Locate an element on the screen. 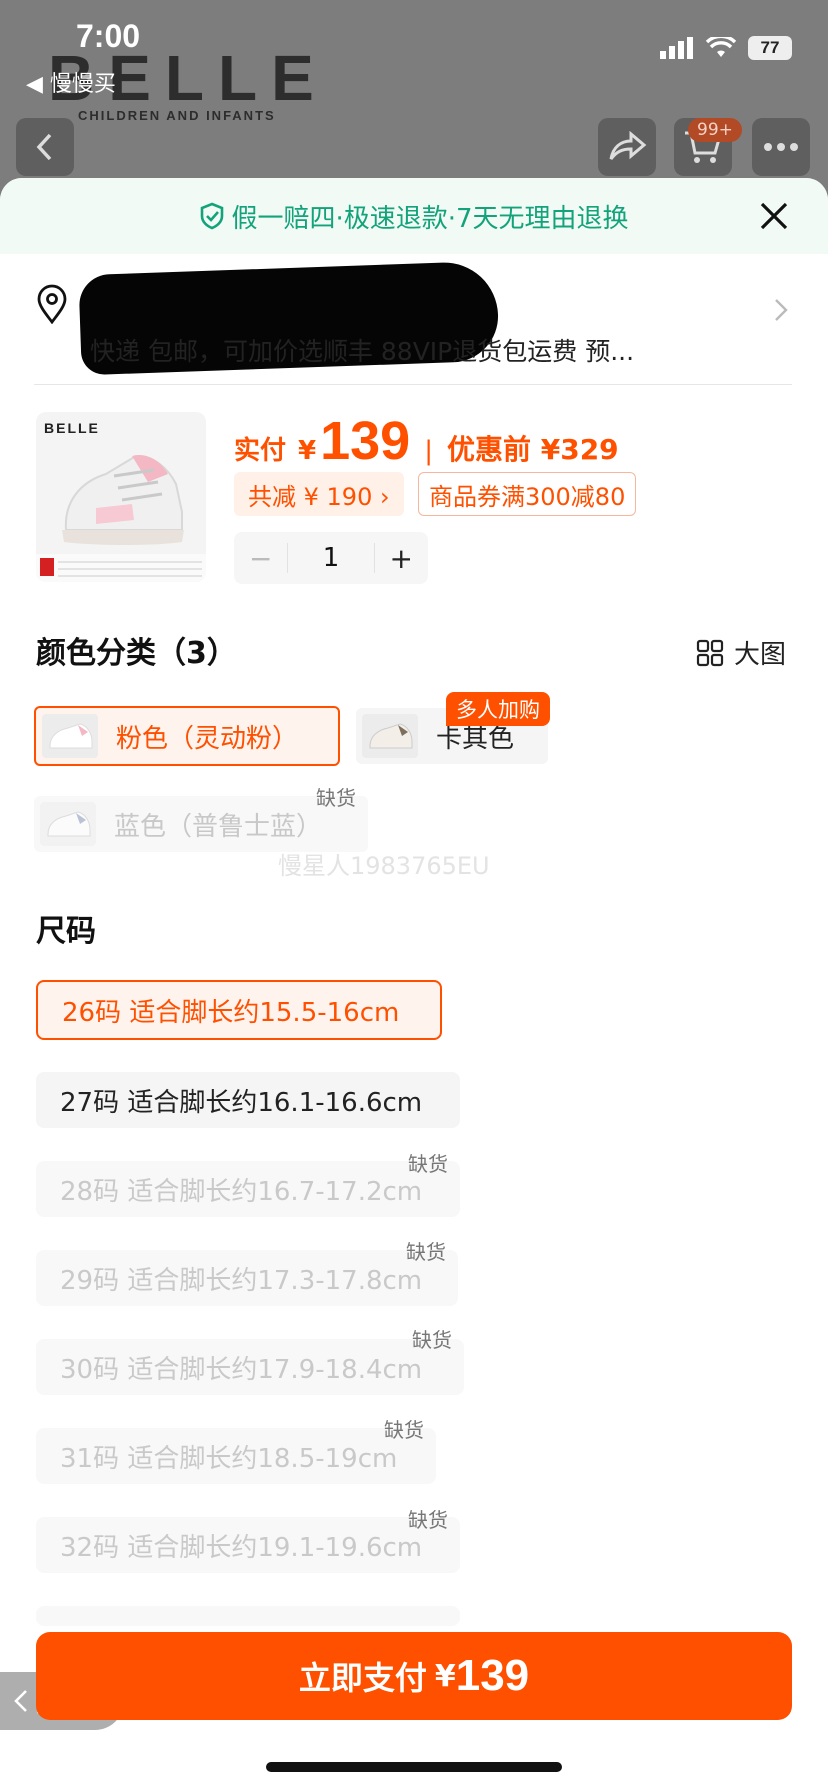  size-option-27: 27码 适合脚长约16.1-16.6cm is located at coordinates (248, 1100).